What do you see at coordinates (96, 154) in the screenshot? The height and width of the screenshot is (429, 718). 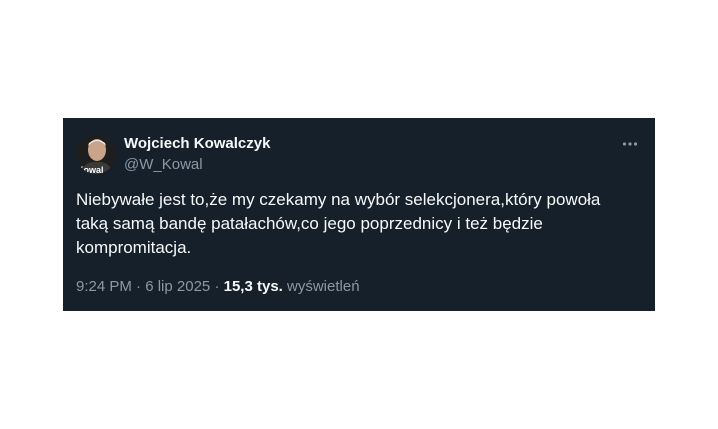 I see `avatar: Kowal` at bounding box center [96, 154].